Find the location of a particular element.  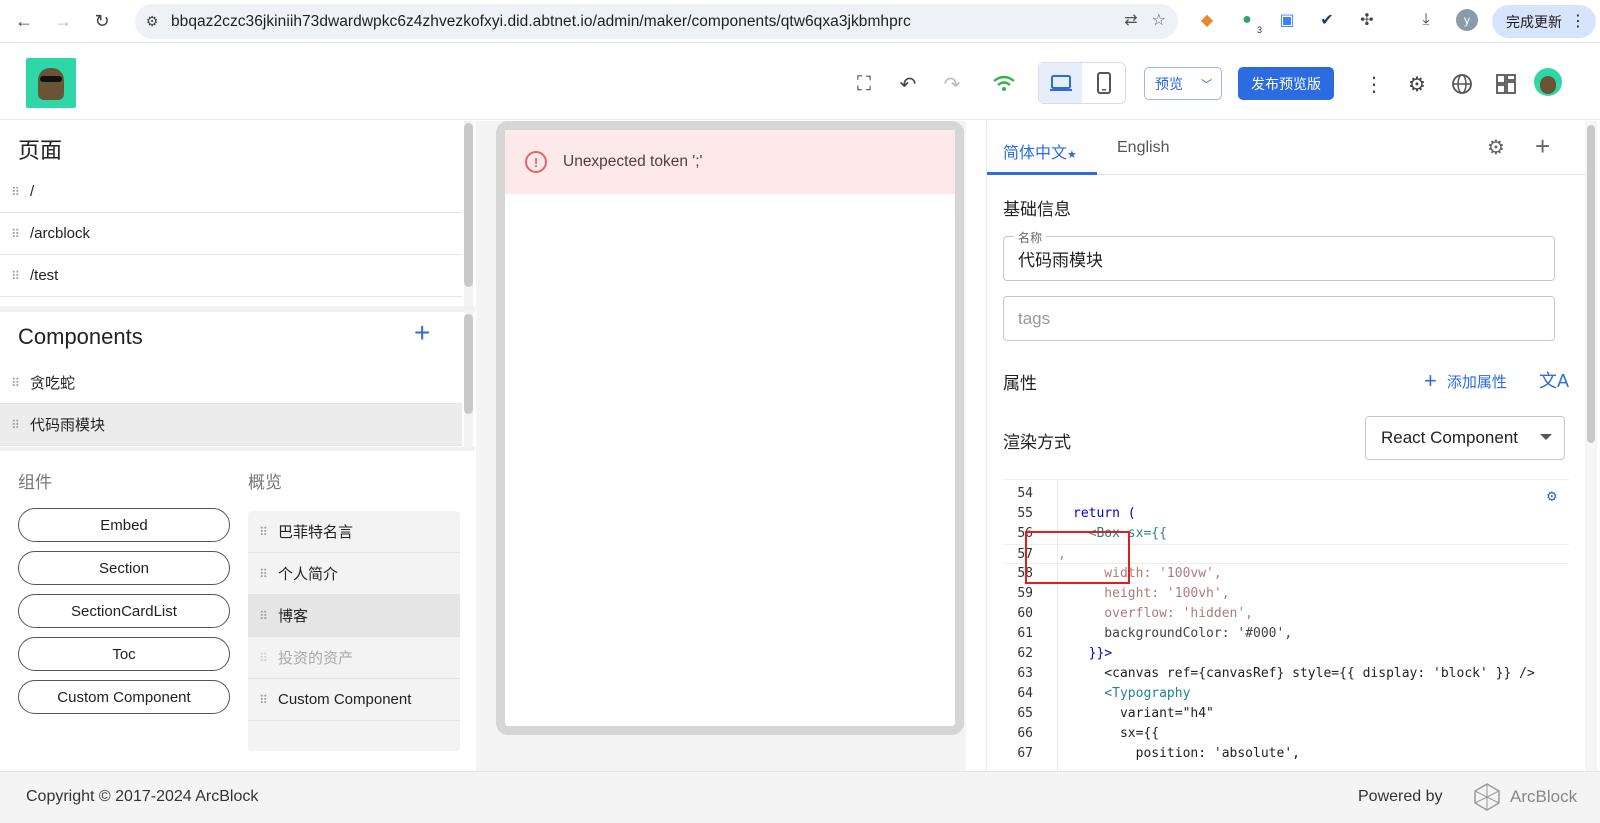

panel-scroll-thumb is located at coordinates (1591, 284).